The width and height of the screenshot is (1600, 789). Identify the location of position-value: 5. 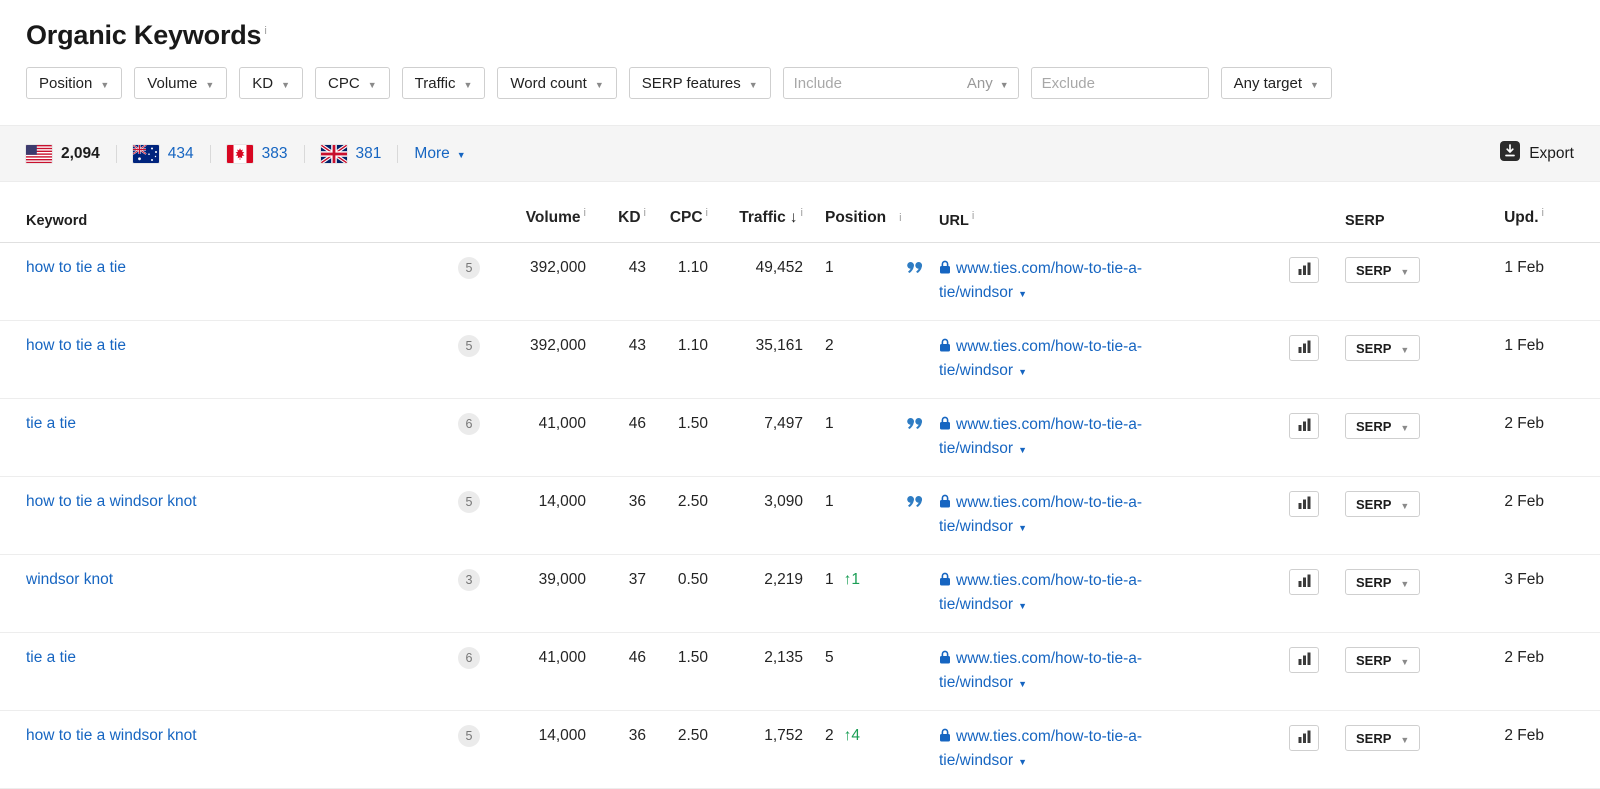
(829, 658).